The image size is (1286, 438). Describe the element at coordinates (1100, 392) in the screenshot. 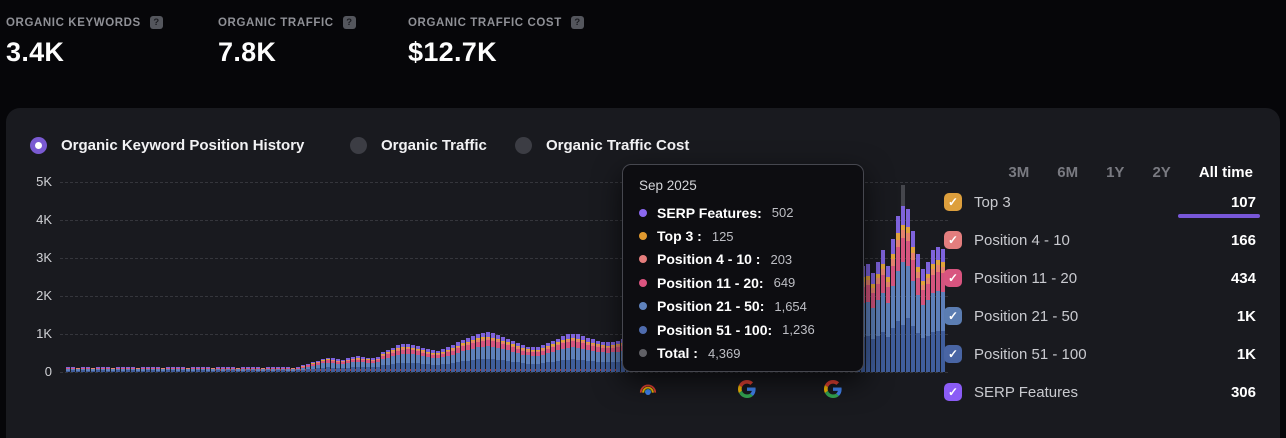

I see `legend-row-serp-features: ✓SERP Features306` at that location.